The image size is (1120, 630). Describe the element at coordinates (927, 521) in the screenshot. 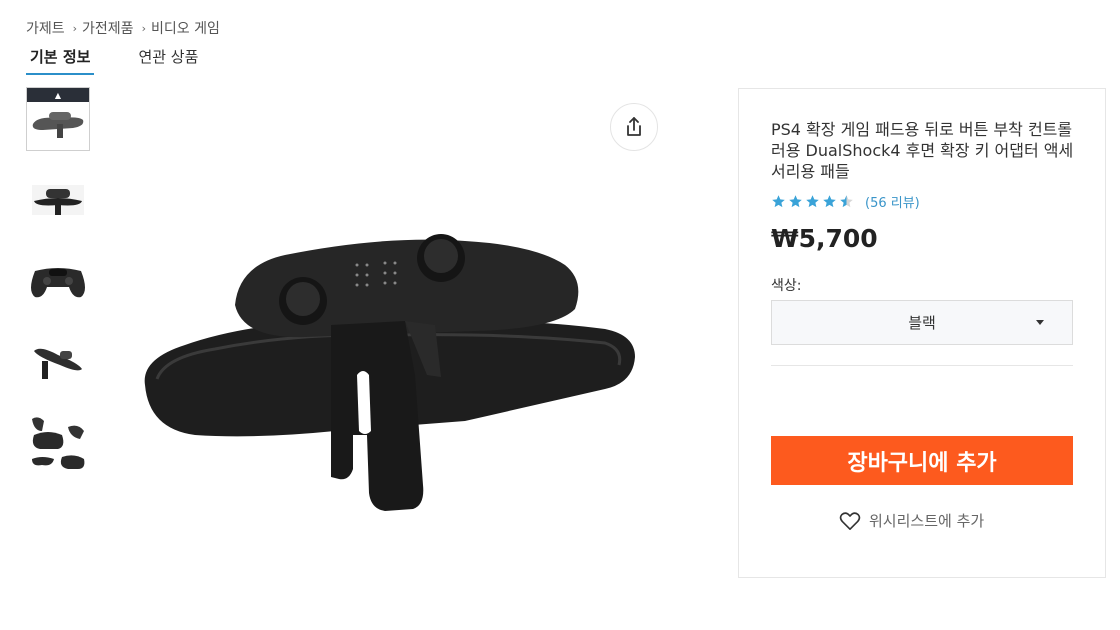

I see `wishlist-label: 위시리스트에 추가` at that location.